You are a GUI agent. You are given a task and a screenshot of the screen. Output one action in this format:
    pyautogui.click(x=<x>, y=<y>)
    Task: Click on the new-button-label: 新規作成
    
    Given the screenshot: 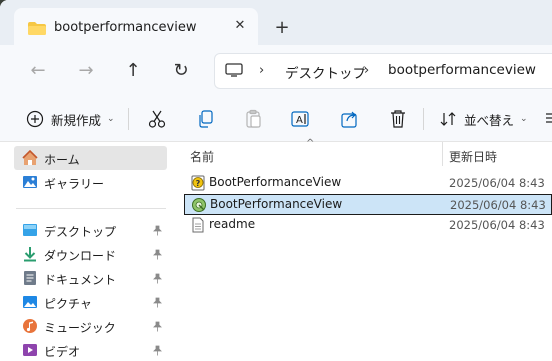 What is the action you would take?
    pyautogui.click(x=76, y=120)
    